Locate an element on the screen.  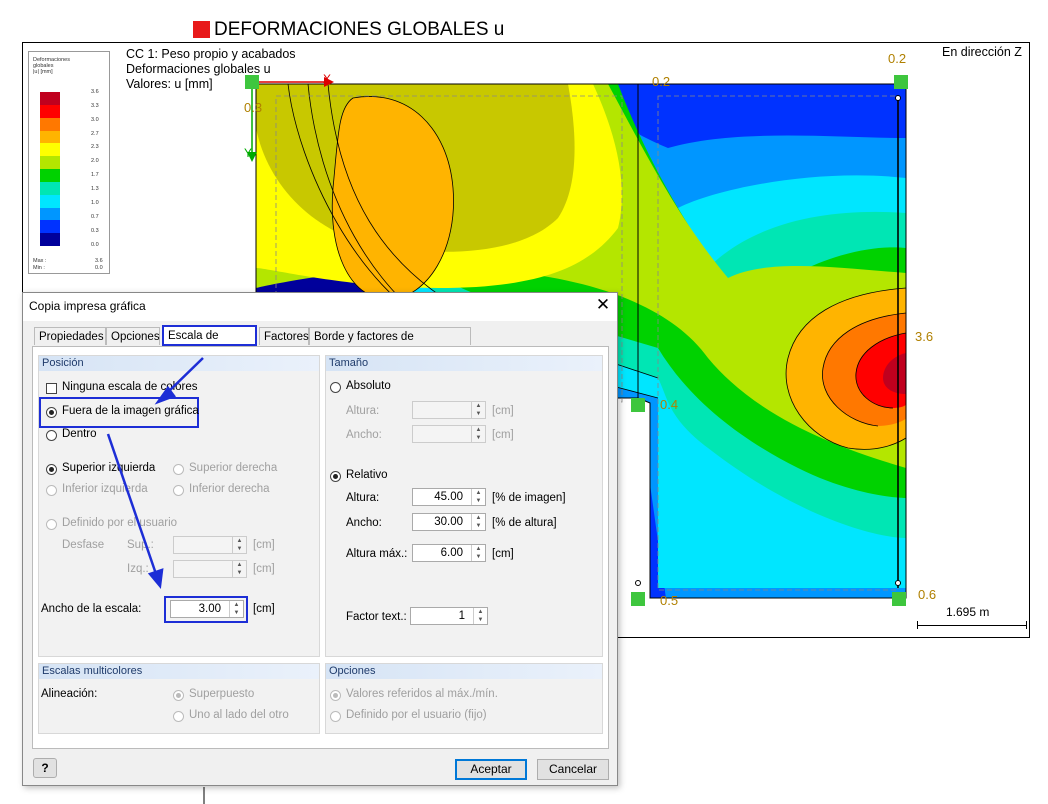
arrow-to-outside-option is located at coordinates (184, 376).